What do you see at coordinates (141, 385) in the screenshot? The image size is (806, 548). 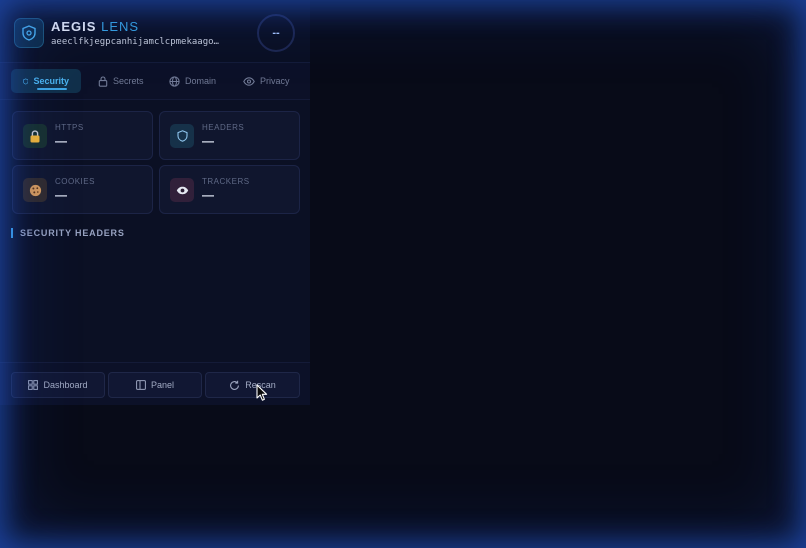 I see `side-panel-icon` at bounding box center [141, 385].